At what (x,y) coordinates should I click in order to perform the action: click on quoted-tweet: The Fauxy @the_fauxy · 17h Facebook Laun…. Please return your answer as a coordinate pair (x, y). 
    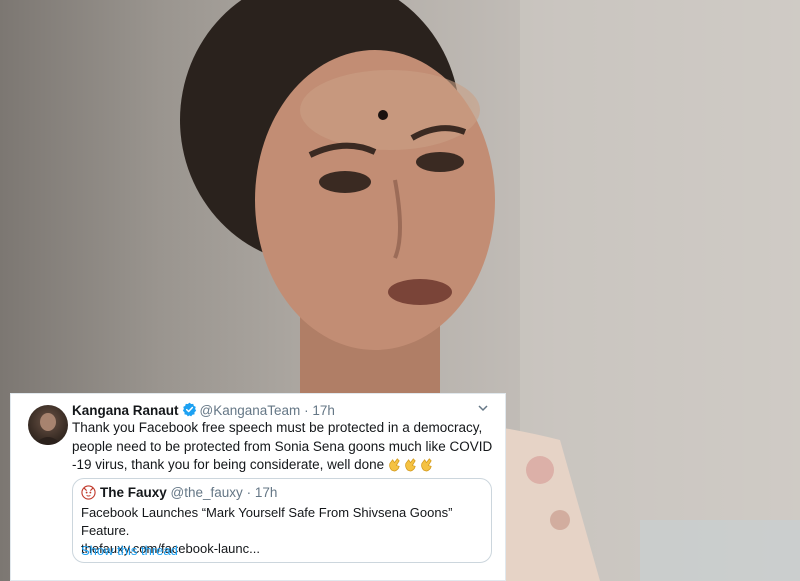
    Looking at the image, I should click on (282, 520).